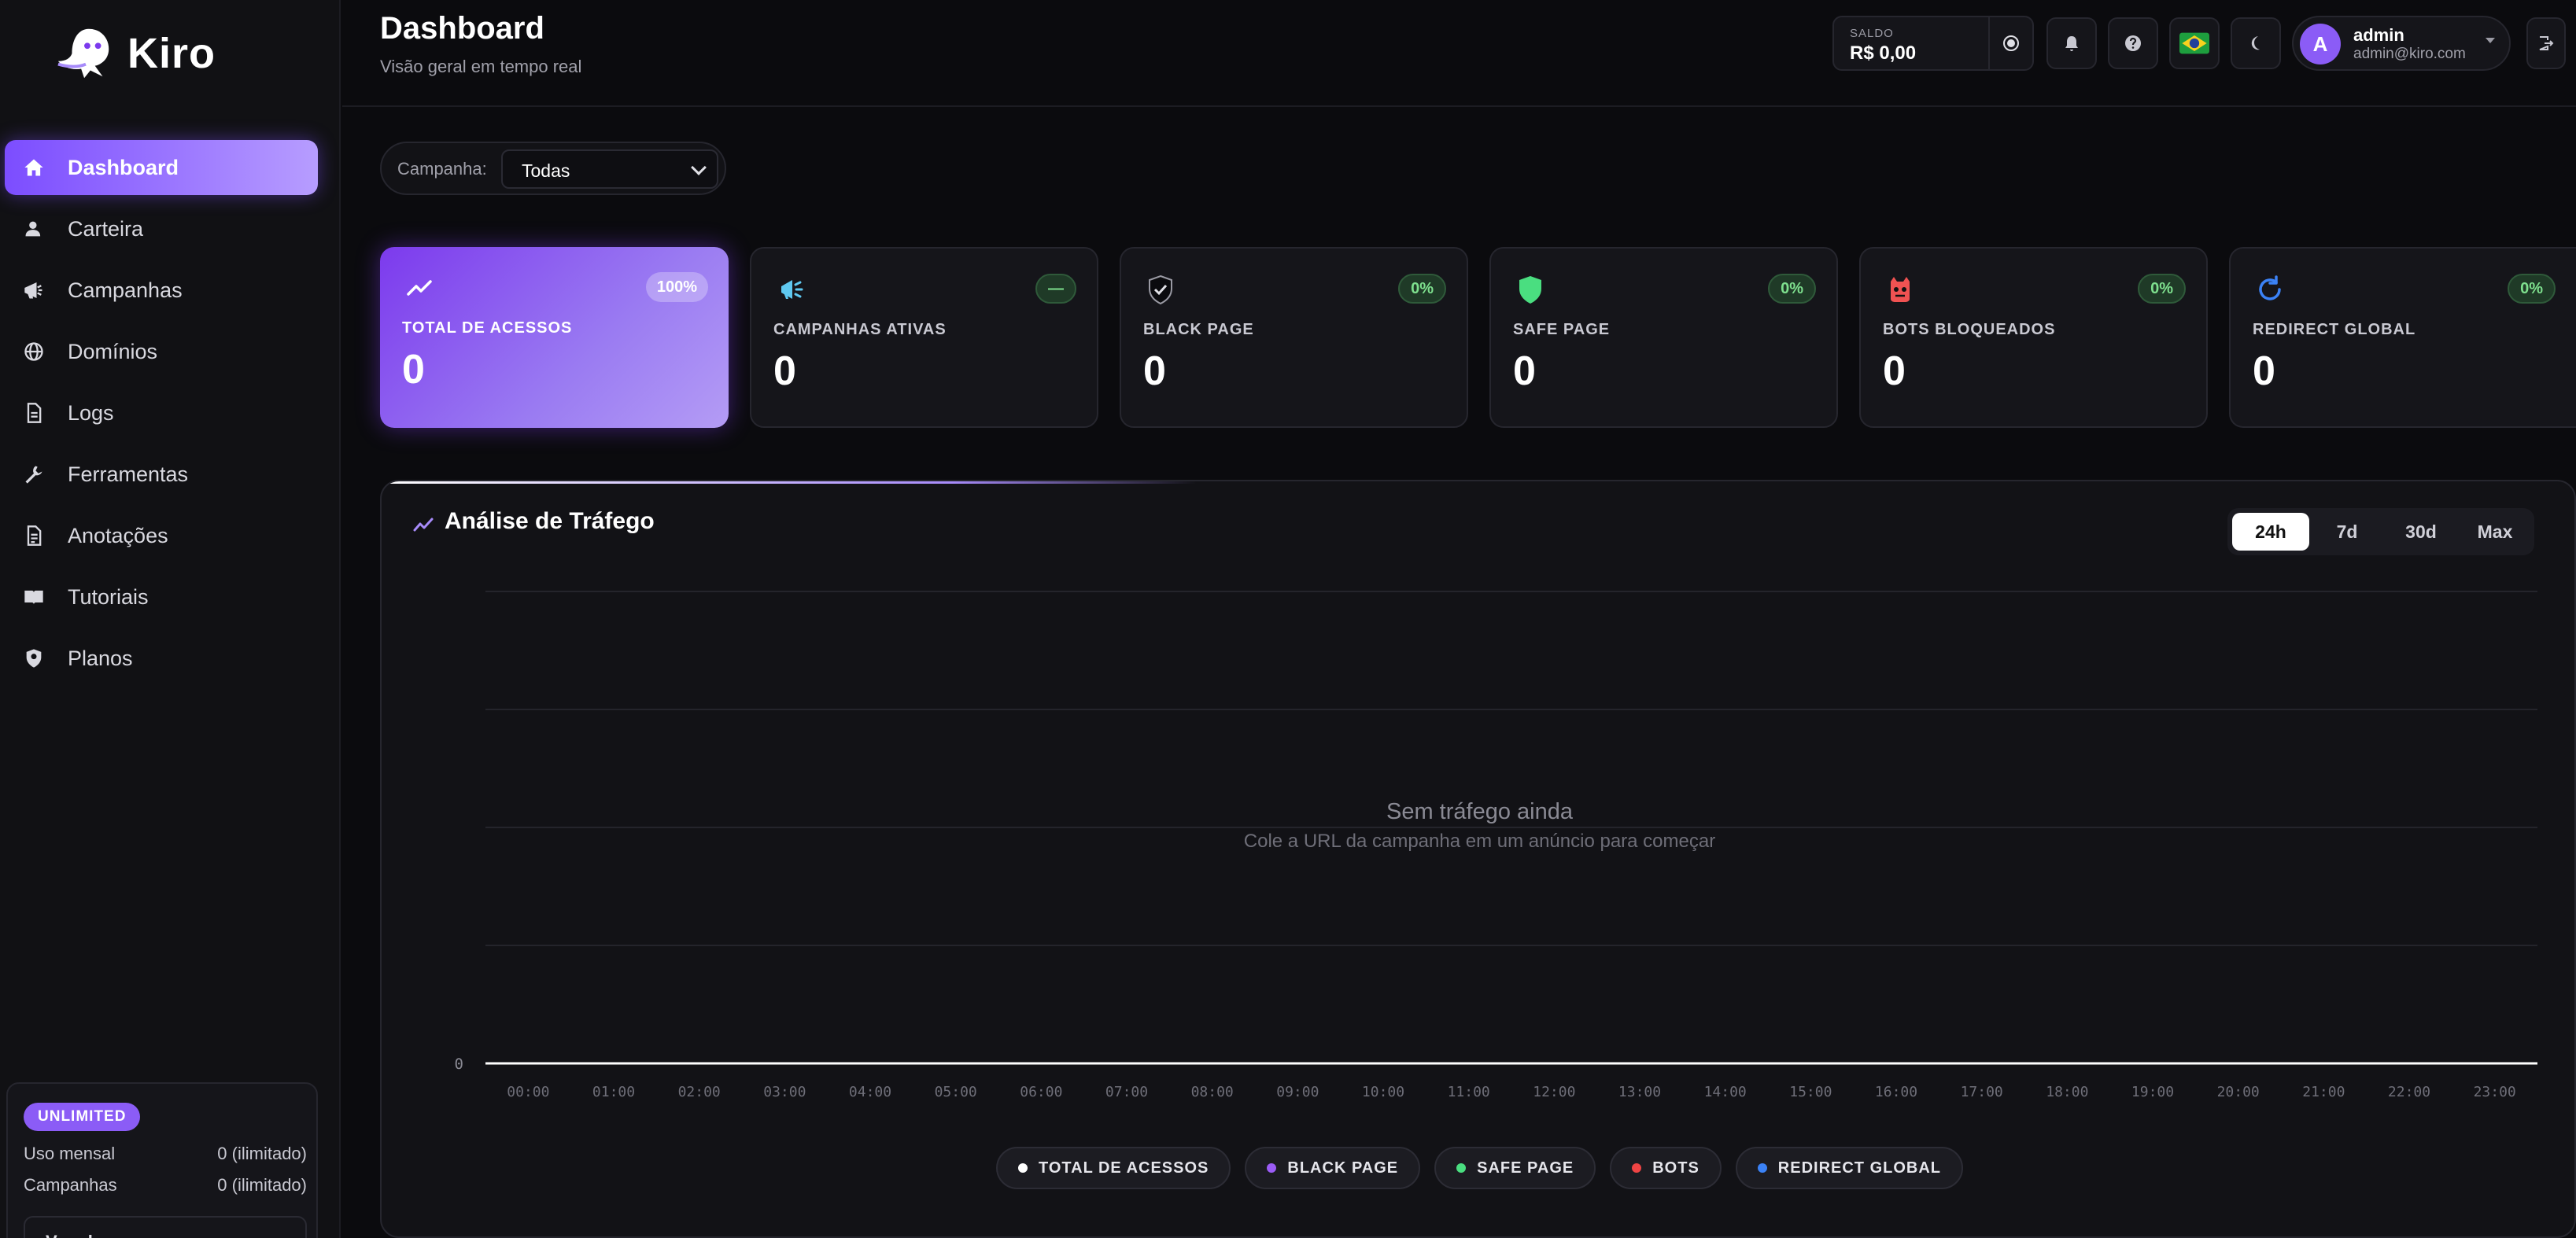 The height and width of the screenshot is (1238, 2576). I want to click on sidebar-item-campanhas: Campanhas, so click(162, 290).